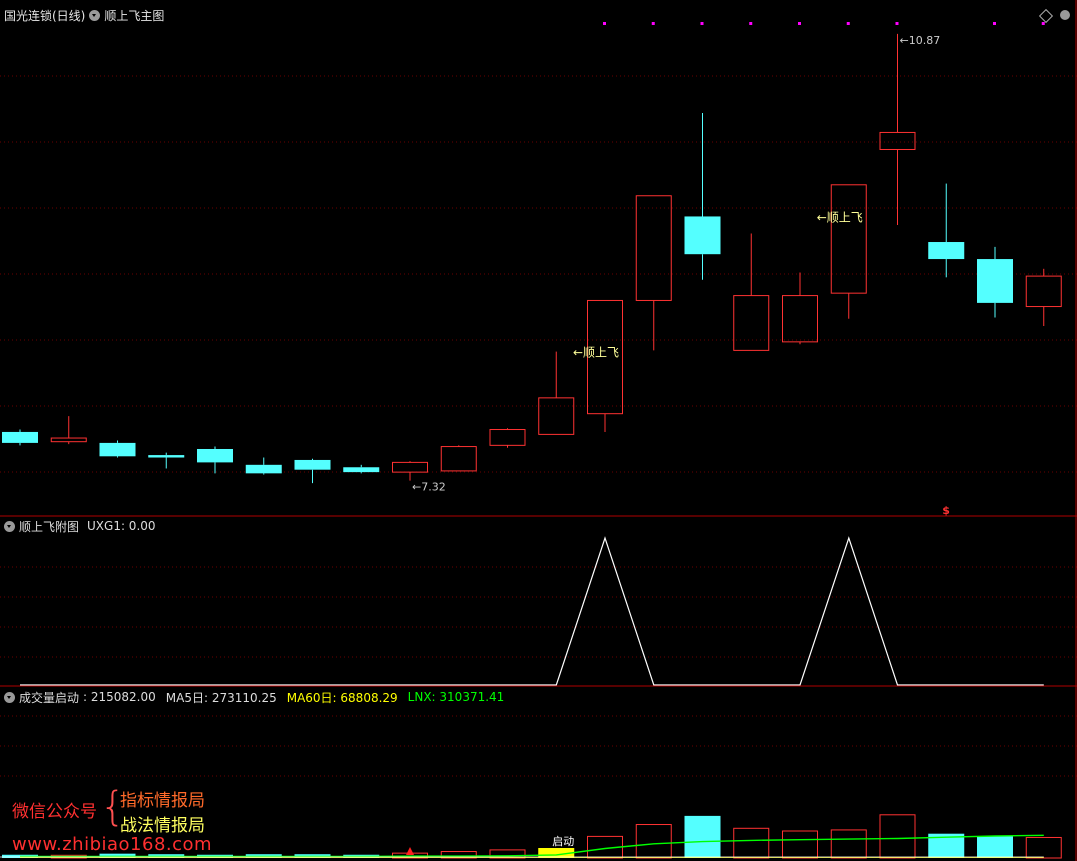 The height and width of the screenshot is (861, 1077). I want to click on high-price-label: ←10.87, so click(920, 40).